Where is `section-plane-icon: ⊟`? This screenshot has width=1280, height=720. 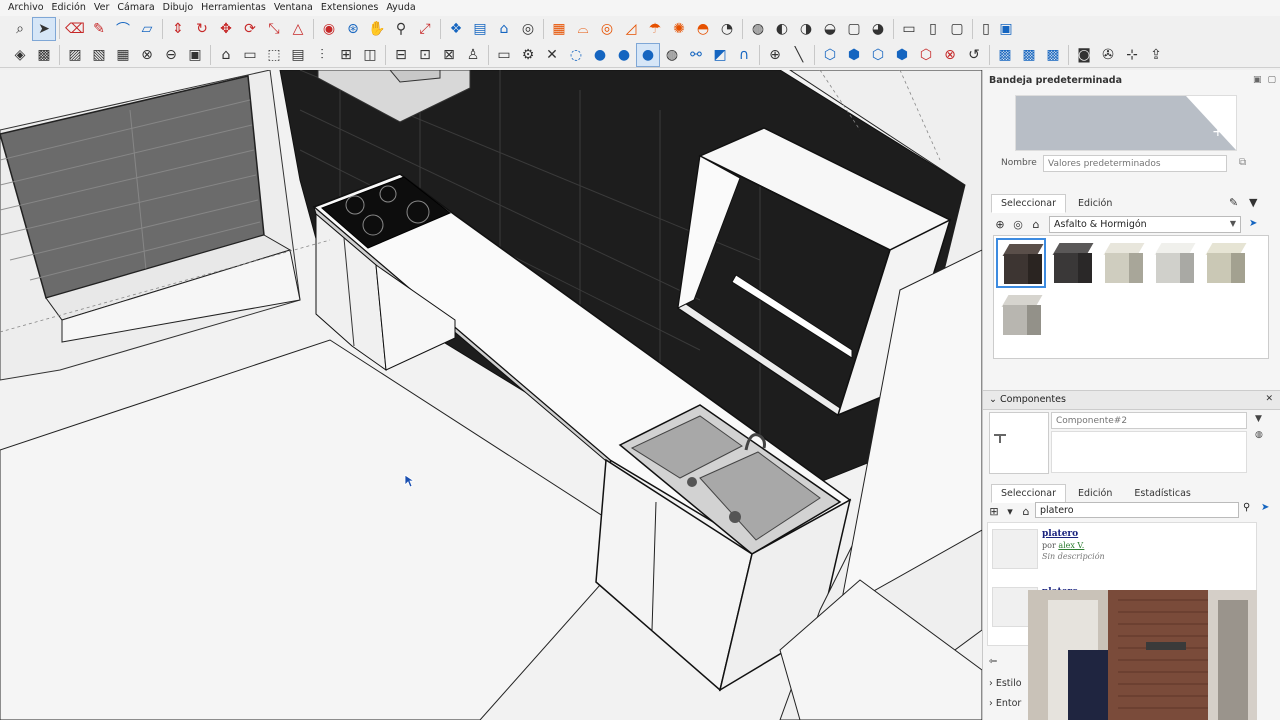
section-plane-icon: ⊟ is located at coordinates (401, 55).